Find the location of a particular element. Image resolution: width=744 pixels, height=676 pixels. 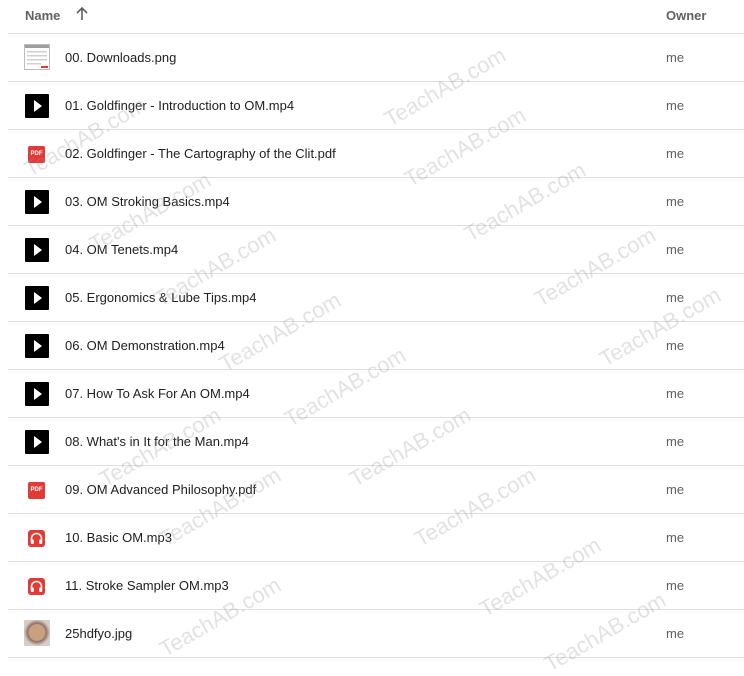

file-name: 09. OM Advanced Philosophy.pdf is located at coordinates (160, 489).